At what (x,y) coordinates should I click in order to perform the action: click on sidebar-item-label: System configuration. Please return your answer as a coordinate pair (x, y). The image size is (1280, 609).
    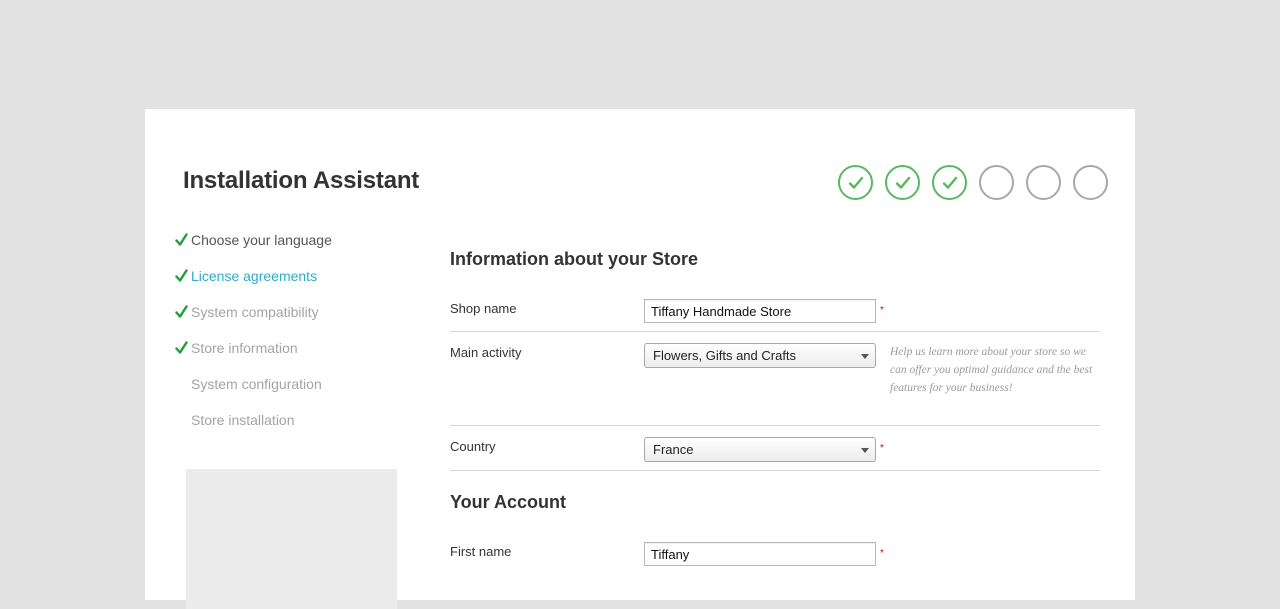
    Looking at the image, I should click on (256, 384).